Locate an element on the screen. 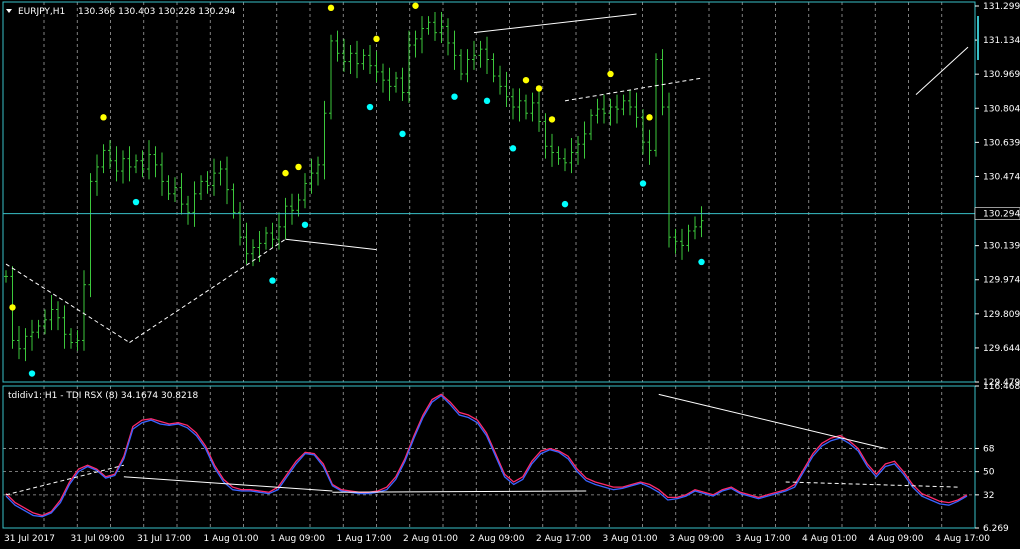  y-tick-label: 129.974 is located at coordinates (1001, 281).